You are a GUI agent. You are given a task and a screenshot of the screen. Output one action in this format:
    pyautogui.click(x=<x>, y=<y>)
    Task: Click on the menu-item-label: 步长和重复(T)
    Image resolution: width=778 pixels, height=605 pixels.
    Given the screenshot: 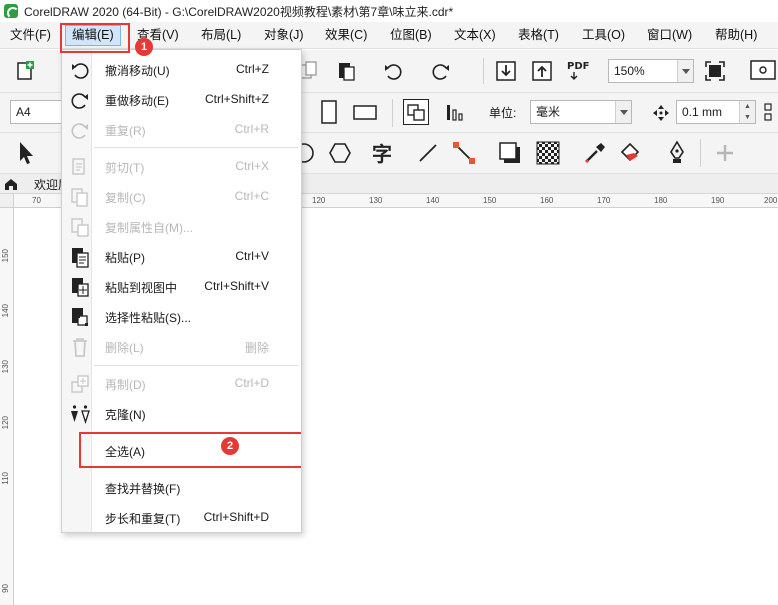 What is the action you would take?
    pyautogui.click(x=143, y=519)
    